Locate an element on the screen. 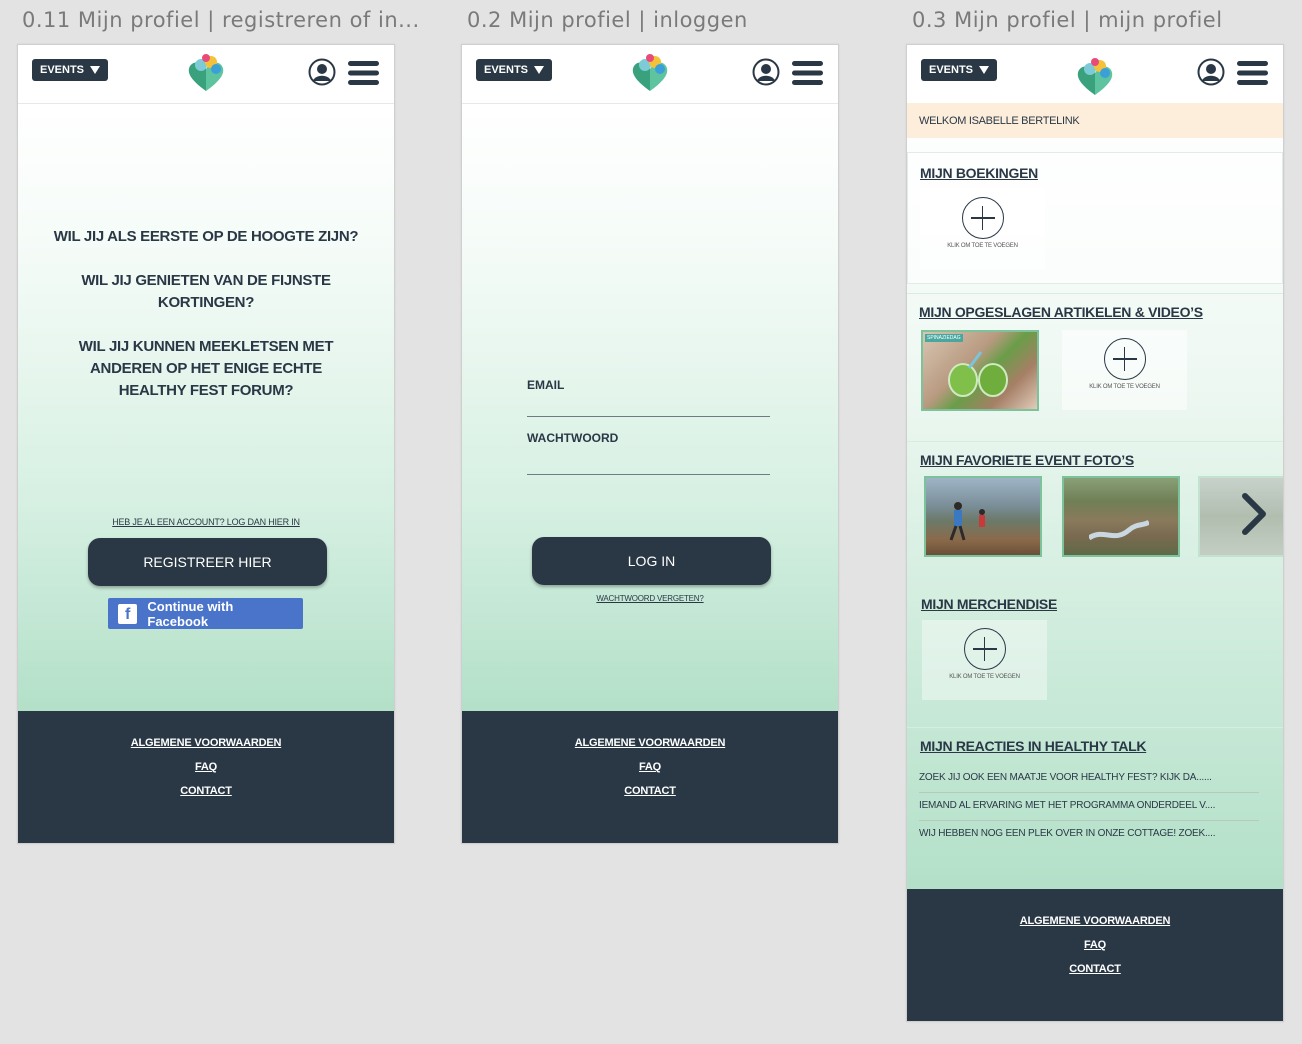 The image size is (1302, 1044). hikers-icon is located at coordinates (967, 521).